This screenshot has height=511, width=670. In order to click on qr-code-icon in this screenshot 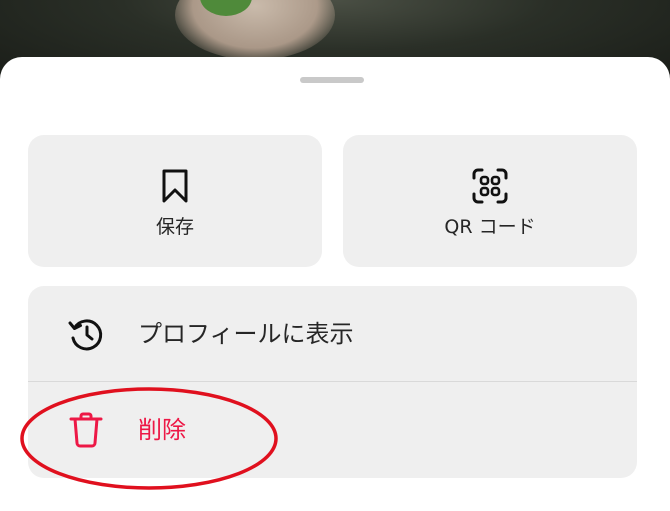, I will do `click(490, 185)`.